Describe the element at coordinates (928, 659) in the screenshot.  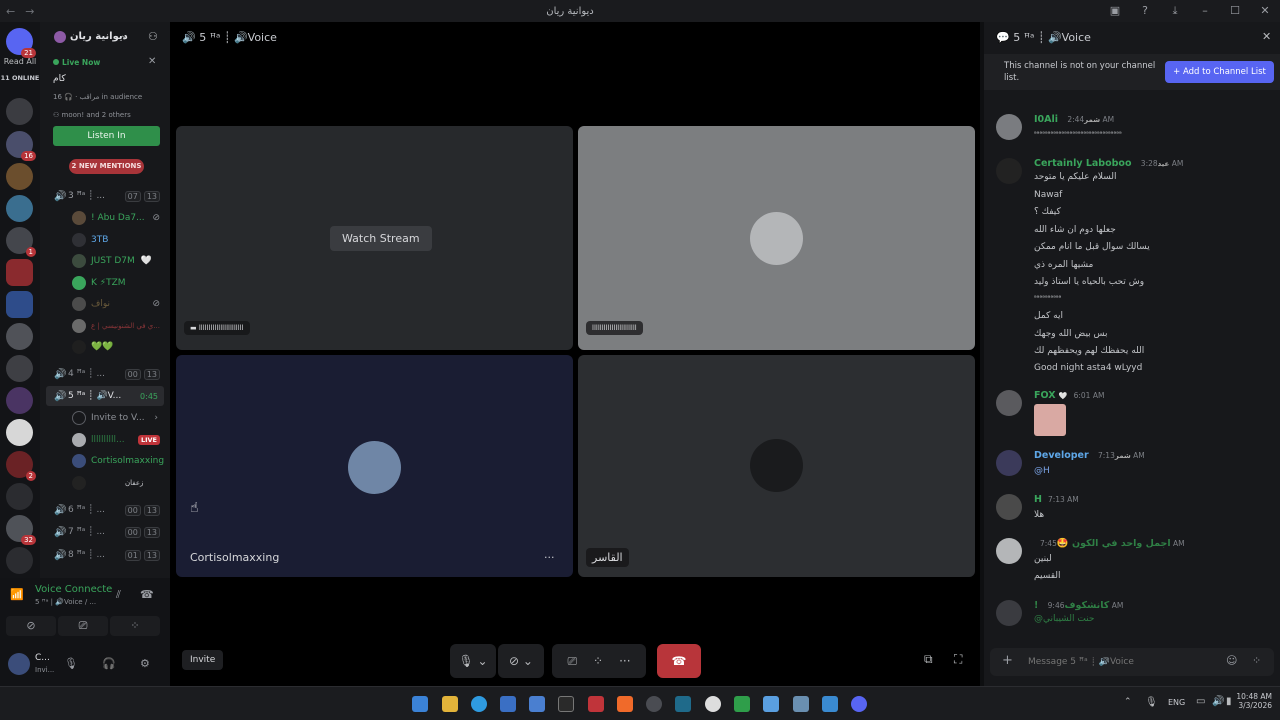
I see `popout-icon: ⧉` at that location.